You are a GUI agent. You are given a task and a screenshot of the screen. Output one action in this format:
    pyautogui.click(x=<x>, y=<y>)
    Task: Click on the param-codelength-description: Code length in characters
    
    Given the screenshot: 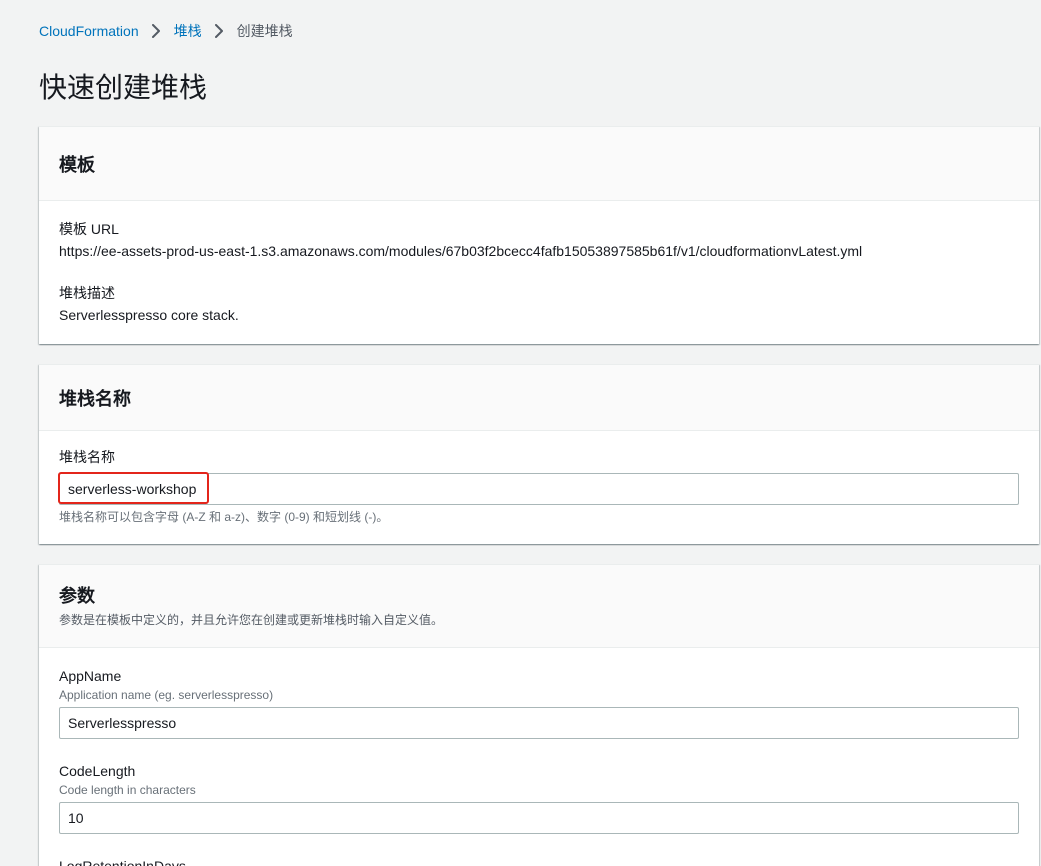 What is the action you would take?
    pyautogui.click(x=127, y=790)
    